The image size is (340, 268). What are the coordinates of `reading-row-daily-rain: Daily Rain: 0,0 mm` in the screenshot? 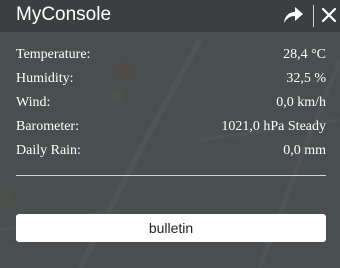 It's located at (171, 155).